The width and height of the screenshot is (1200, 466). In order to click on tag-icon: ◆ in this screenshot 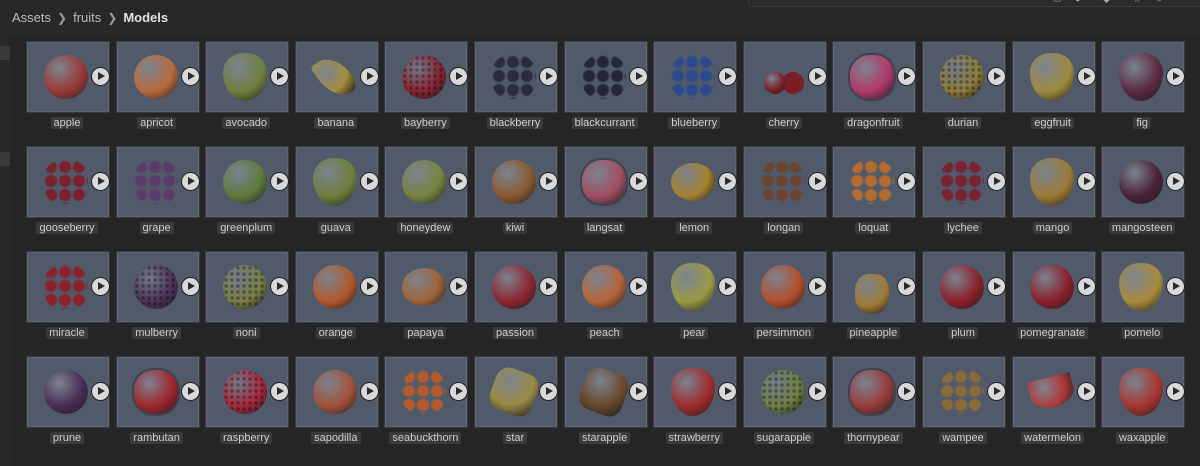, I will do `click(1106, 2)`.